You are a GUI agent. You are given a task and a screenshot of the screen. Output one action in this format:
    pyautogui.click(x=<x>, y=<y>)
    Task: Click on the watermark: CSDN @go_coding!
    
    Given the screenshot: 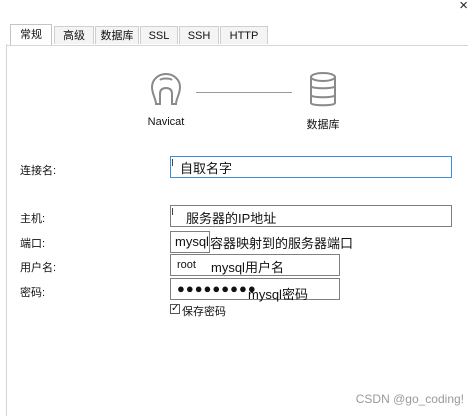 What is the action you would take?
    pyautogui.click(x=409, y=399)
    